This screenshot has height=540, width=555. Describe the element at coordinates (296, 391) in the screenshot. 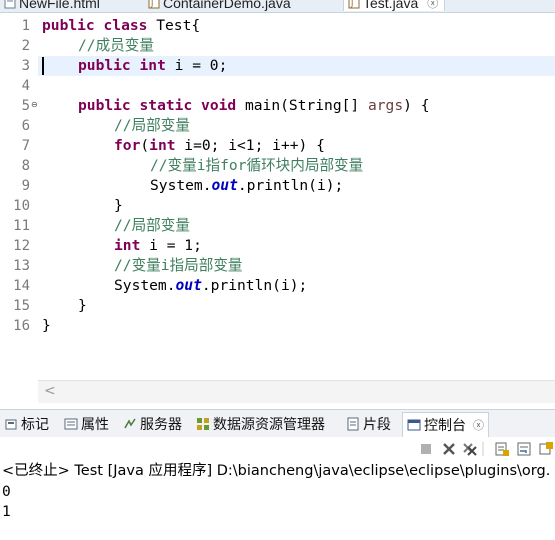

I see `horizontal-scrollbar: <` at that location.